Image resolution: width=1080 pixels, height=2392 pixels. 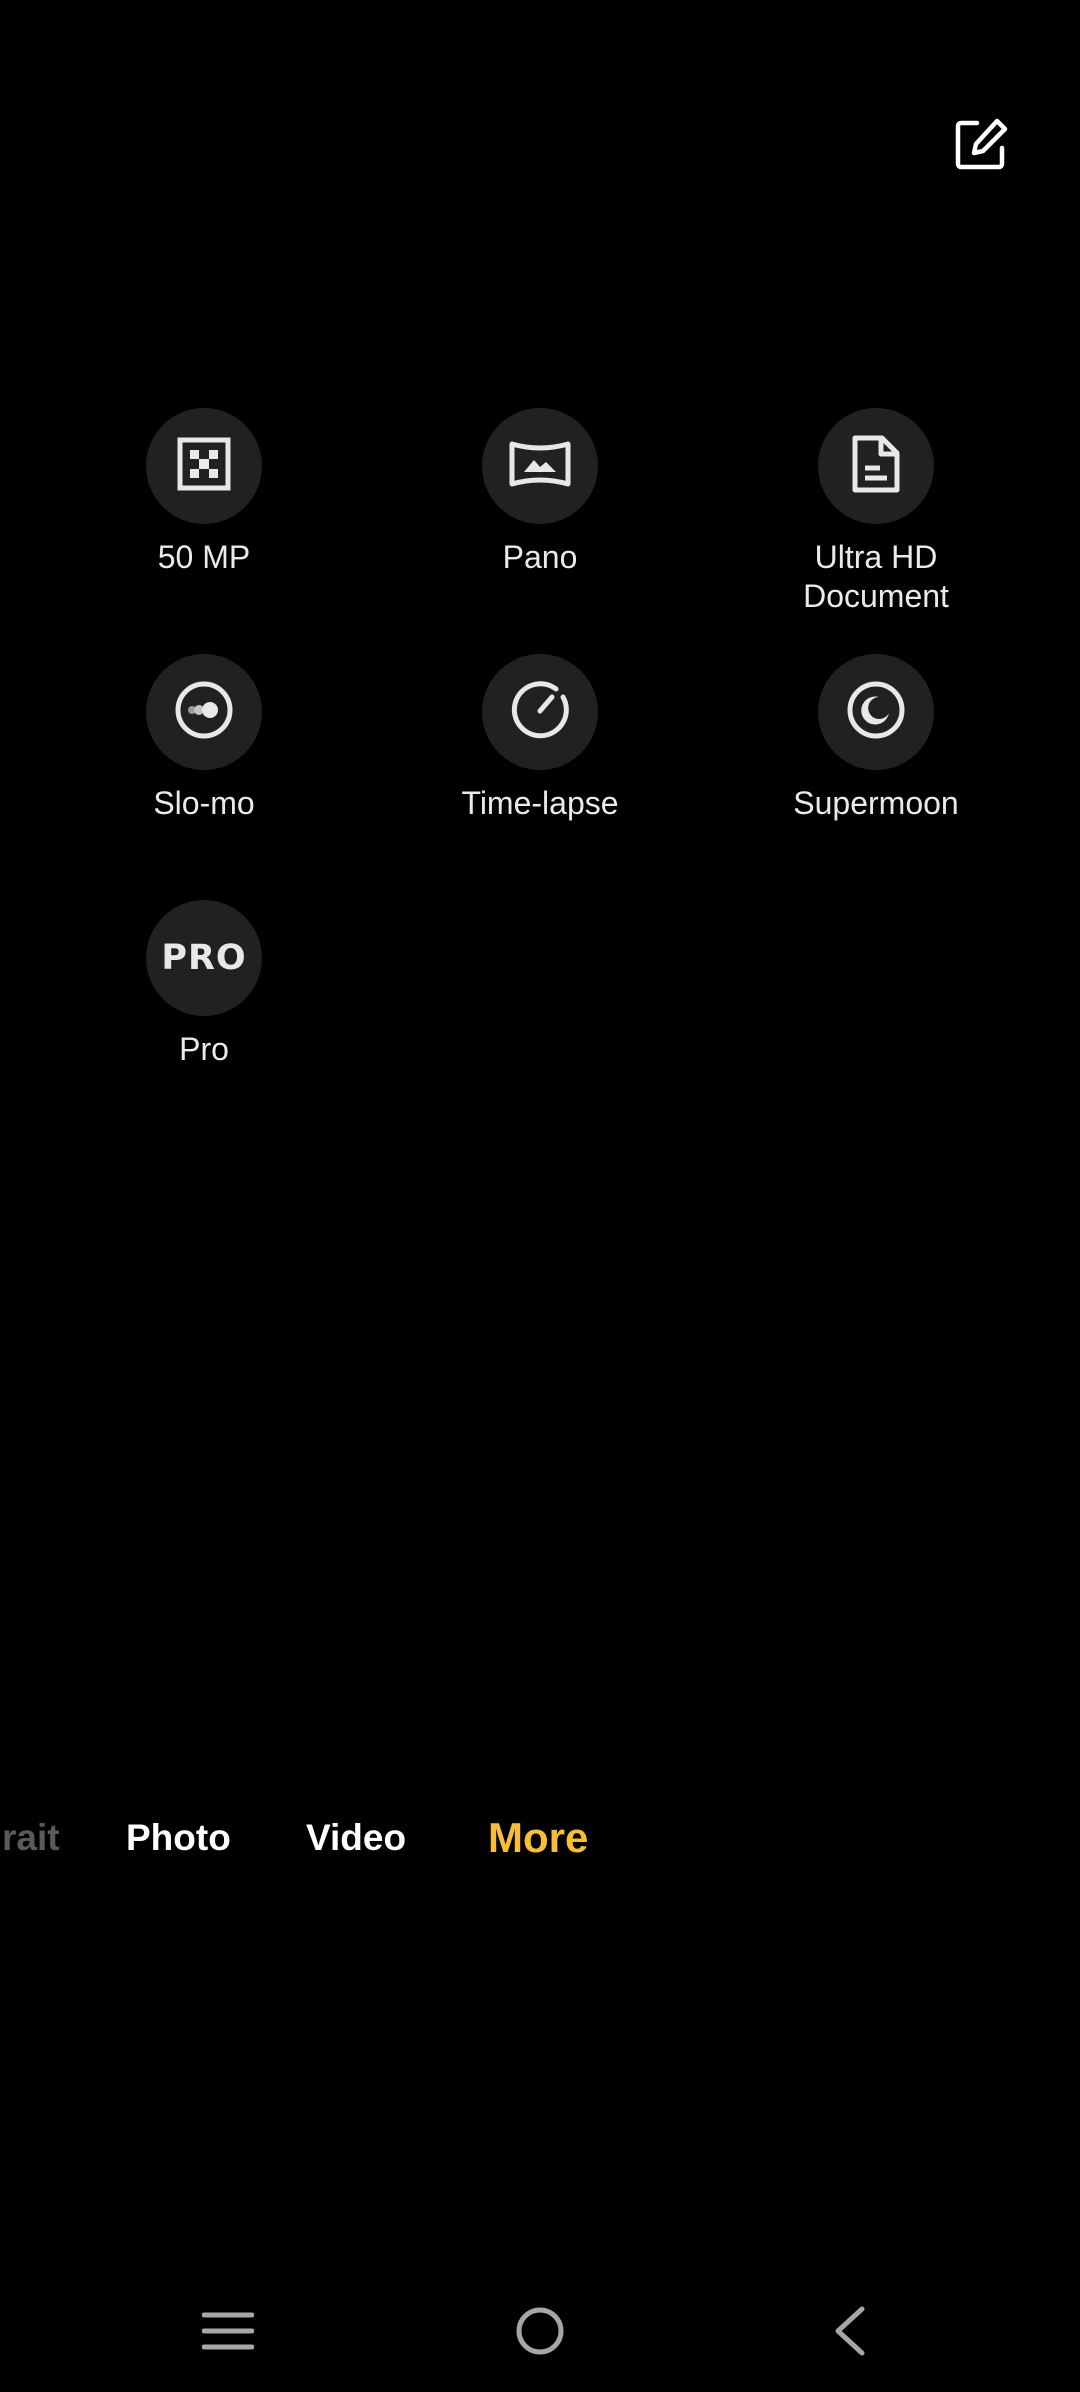 I want to click on slow-motion-icon, so click(x=204, y=712).